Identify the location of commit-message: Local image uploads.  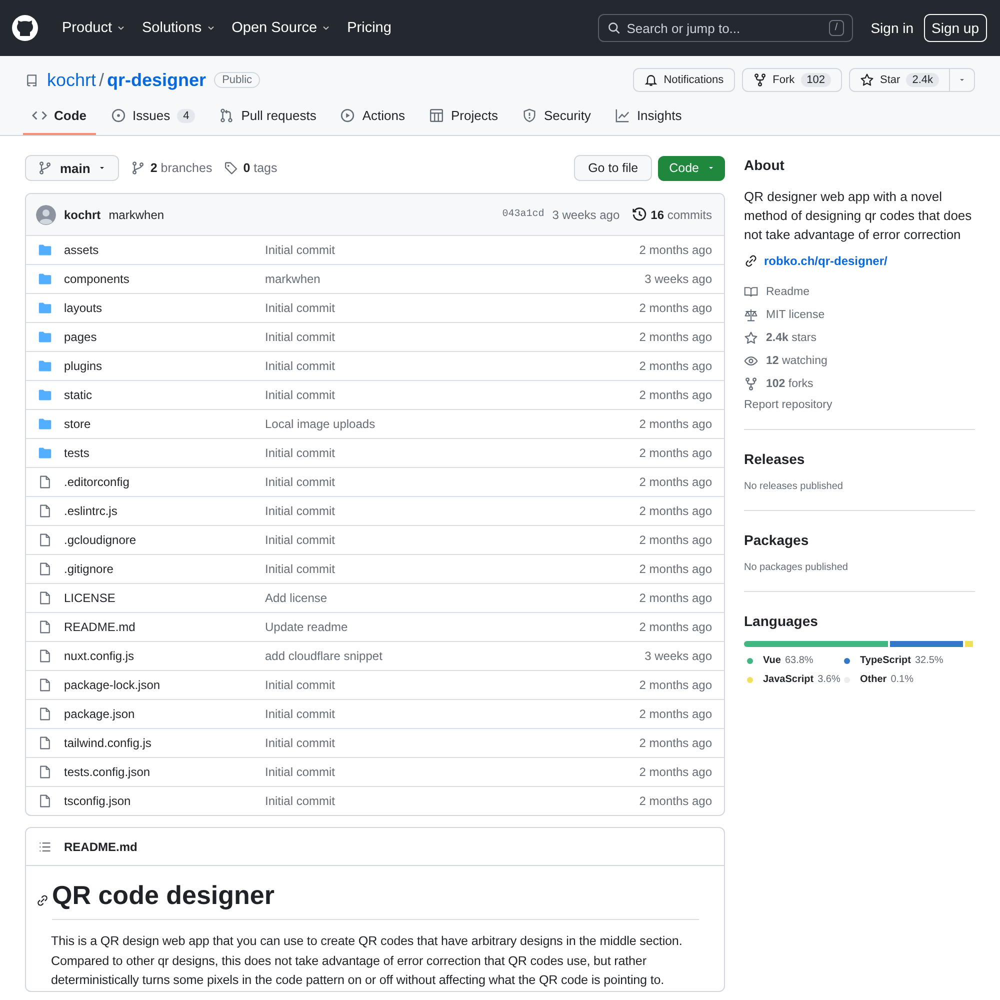
(320, 424).